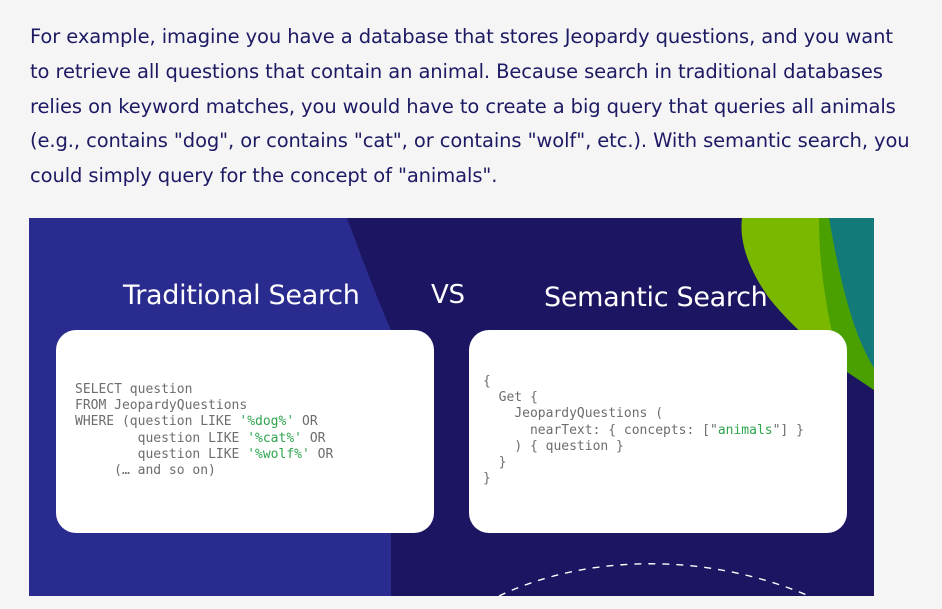 This screenshot has width=942, height=609. What do you see at coordinates (448, 295) in the screenshot?
I see `vs-label: VS` at bounding box center [448, 295].